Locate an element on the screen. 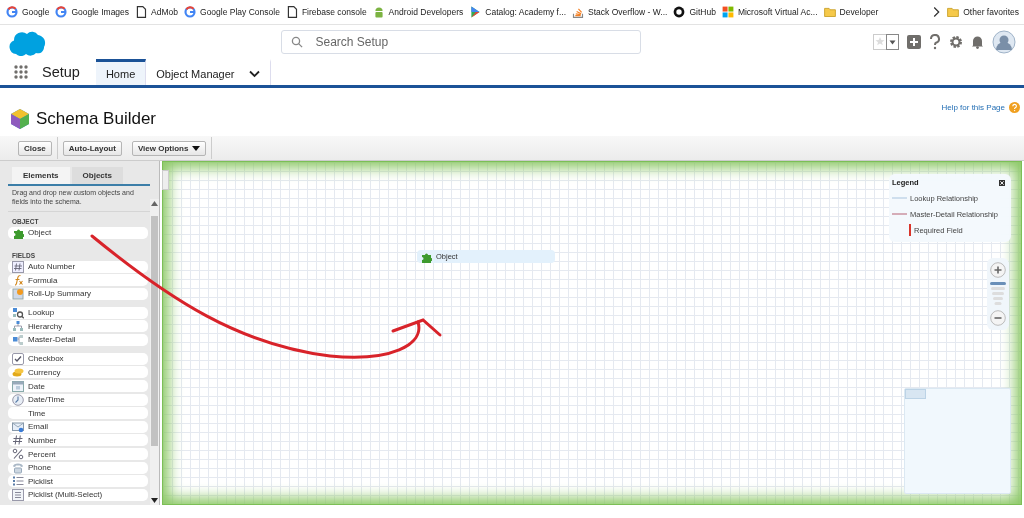 This screenshot has width=1024, height=518. chevron-down-icon is located at coordinates (254, 73).